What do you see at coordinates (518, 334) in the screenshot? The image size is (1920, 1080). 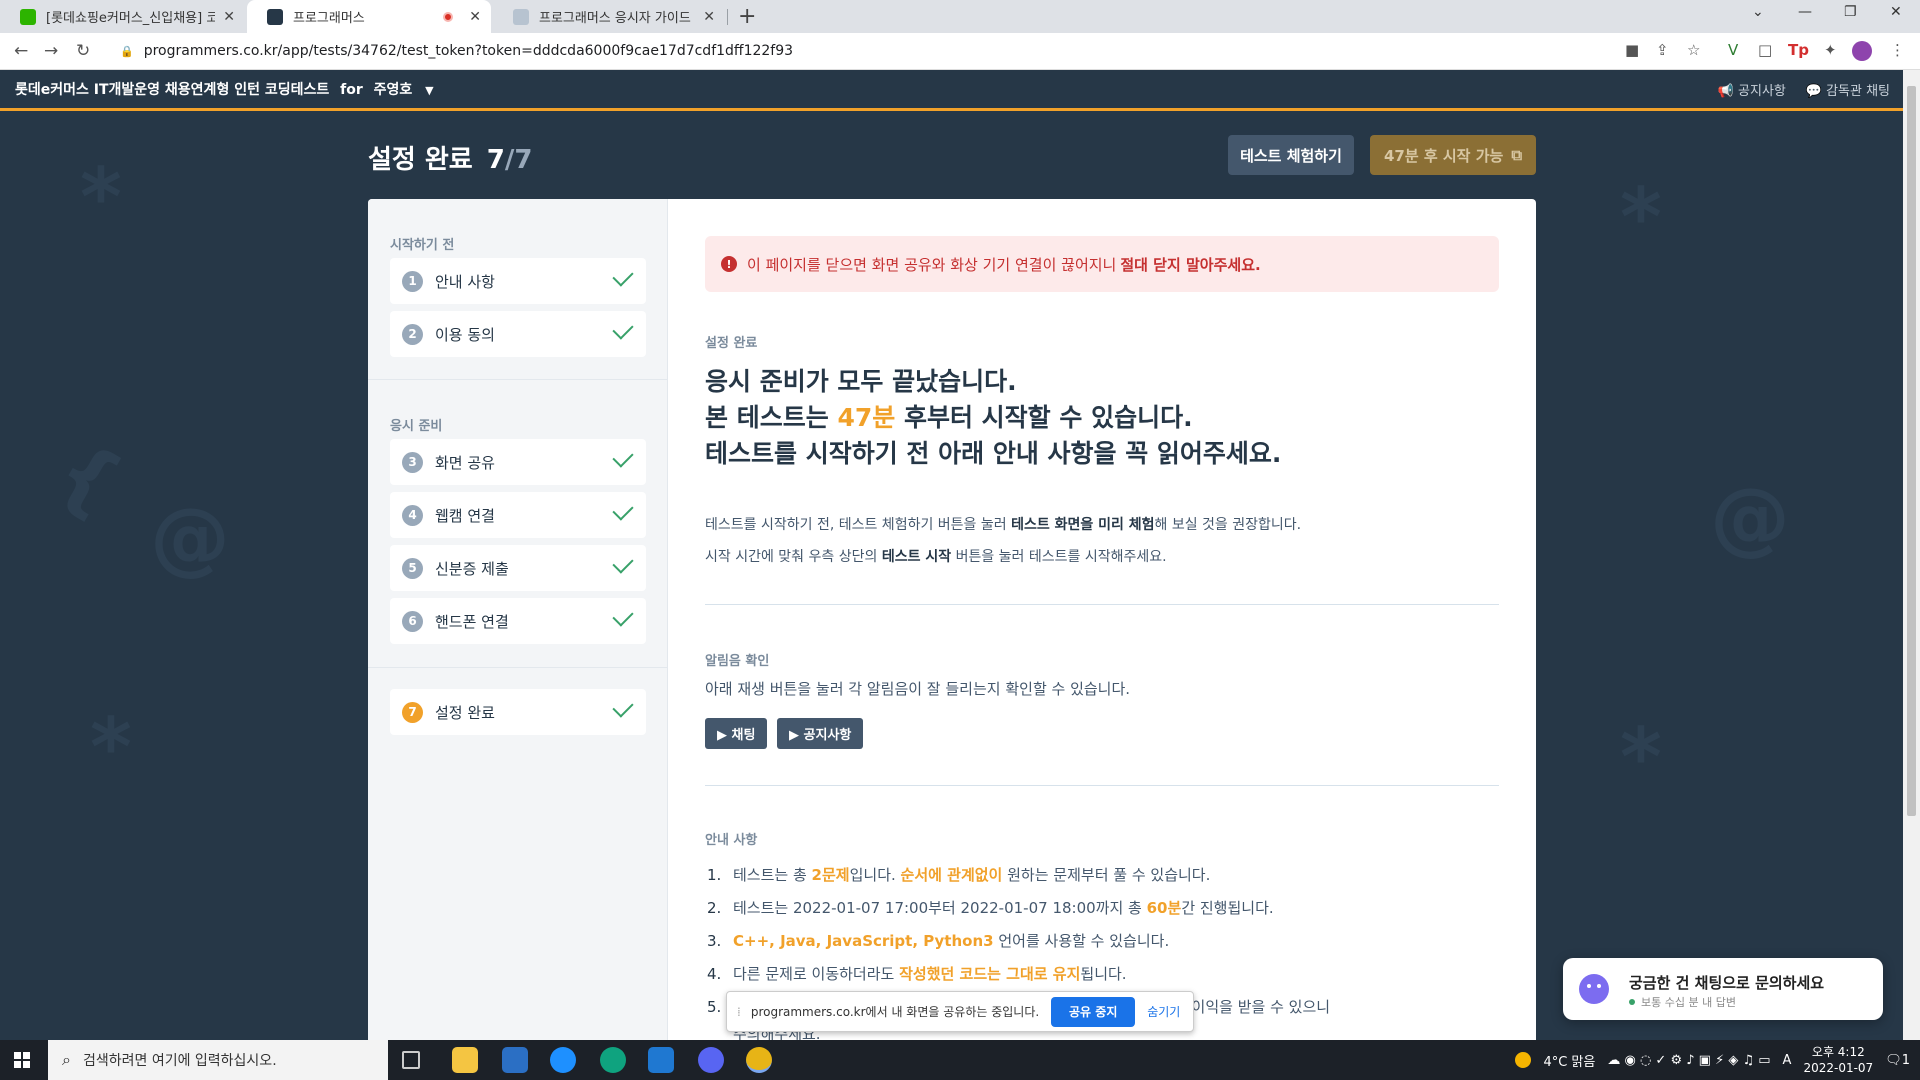 I see `sidebar-item-agreement: 2 이용 동의` at bounding box center [518, 334].